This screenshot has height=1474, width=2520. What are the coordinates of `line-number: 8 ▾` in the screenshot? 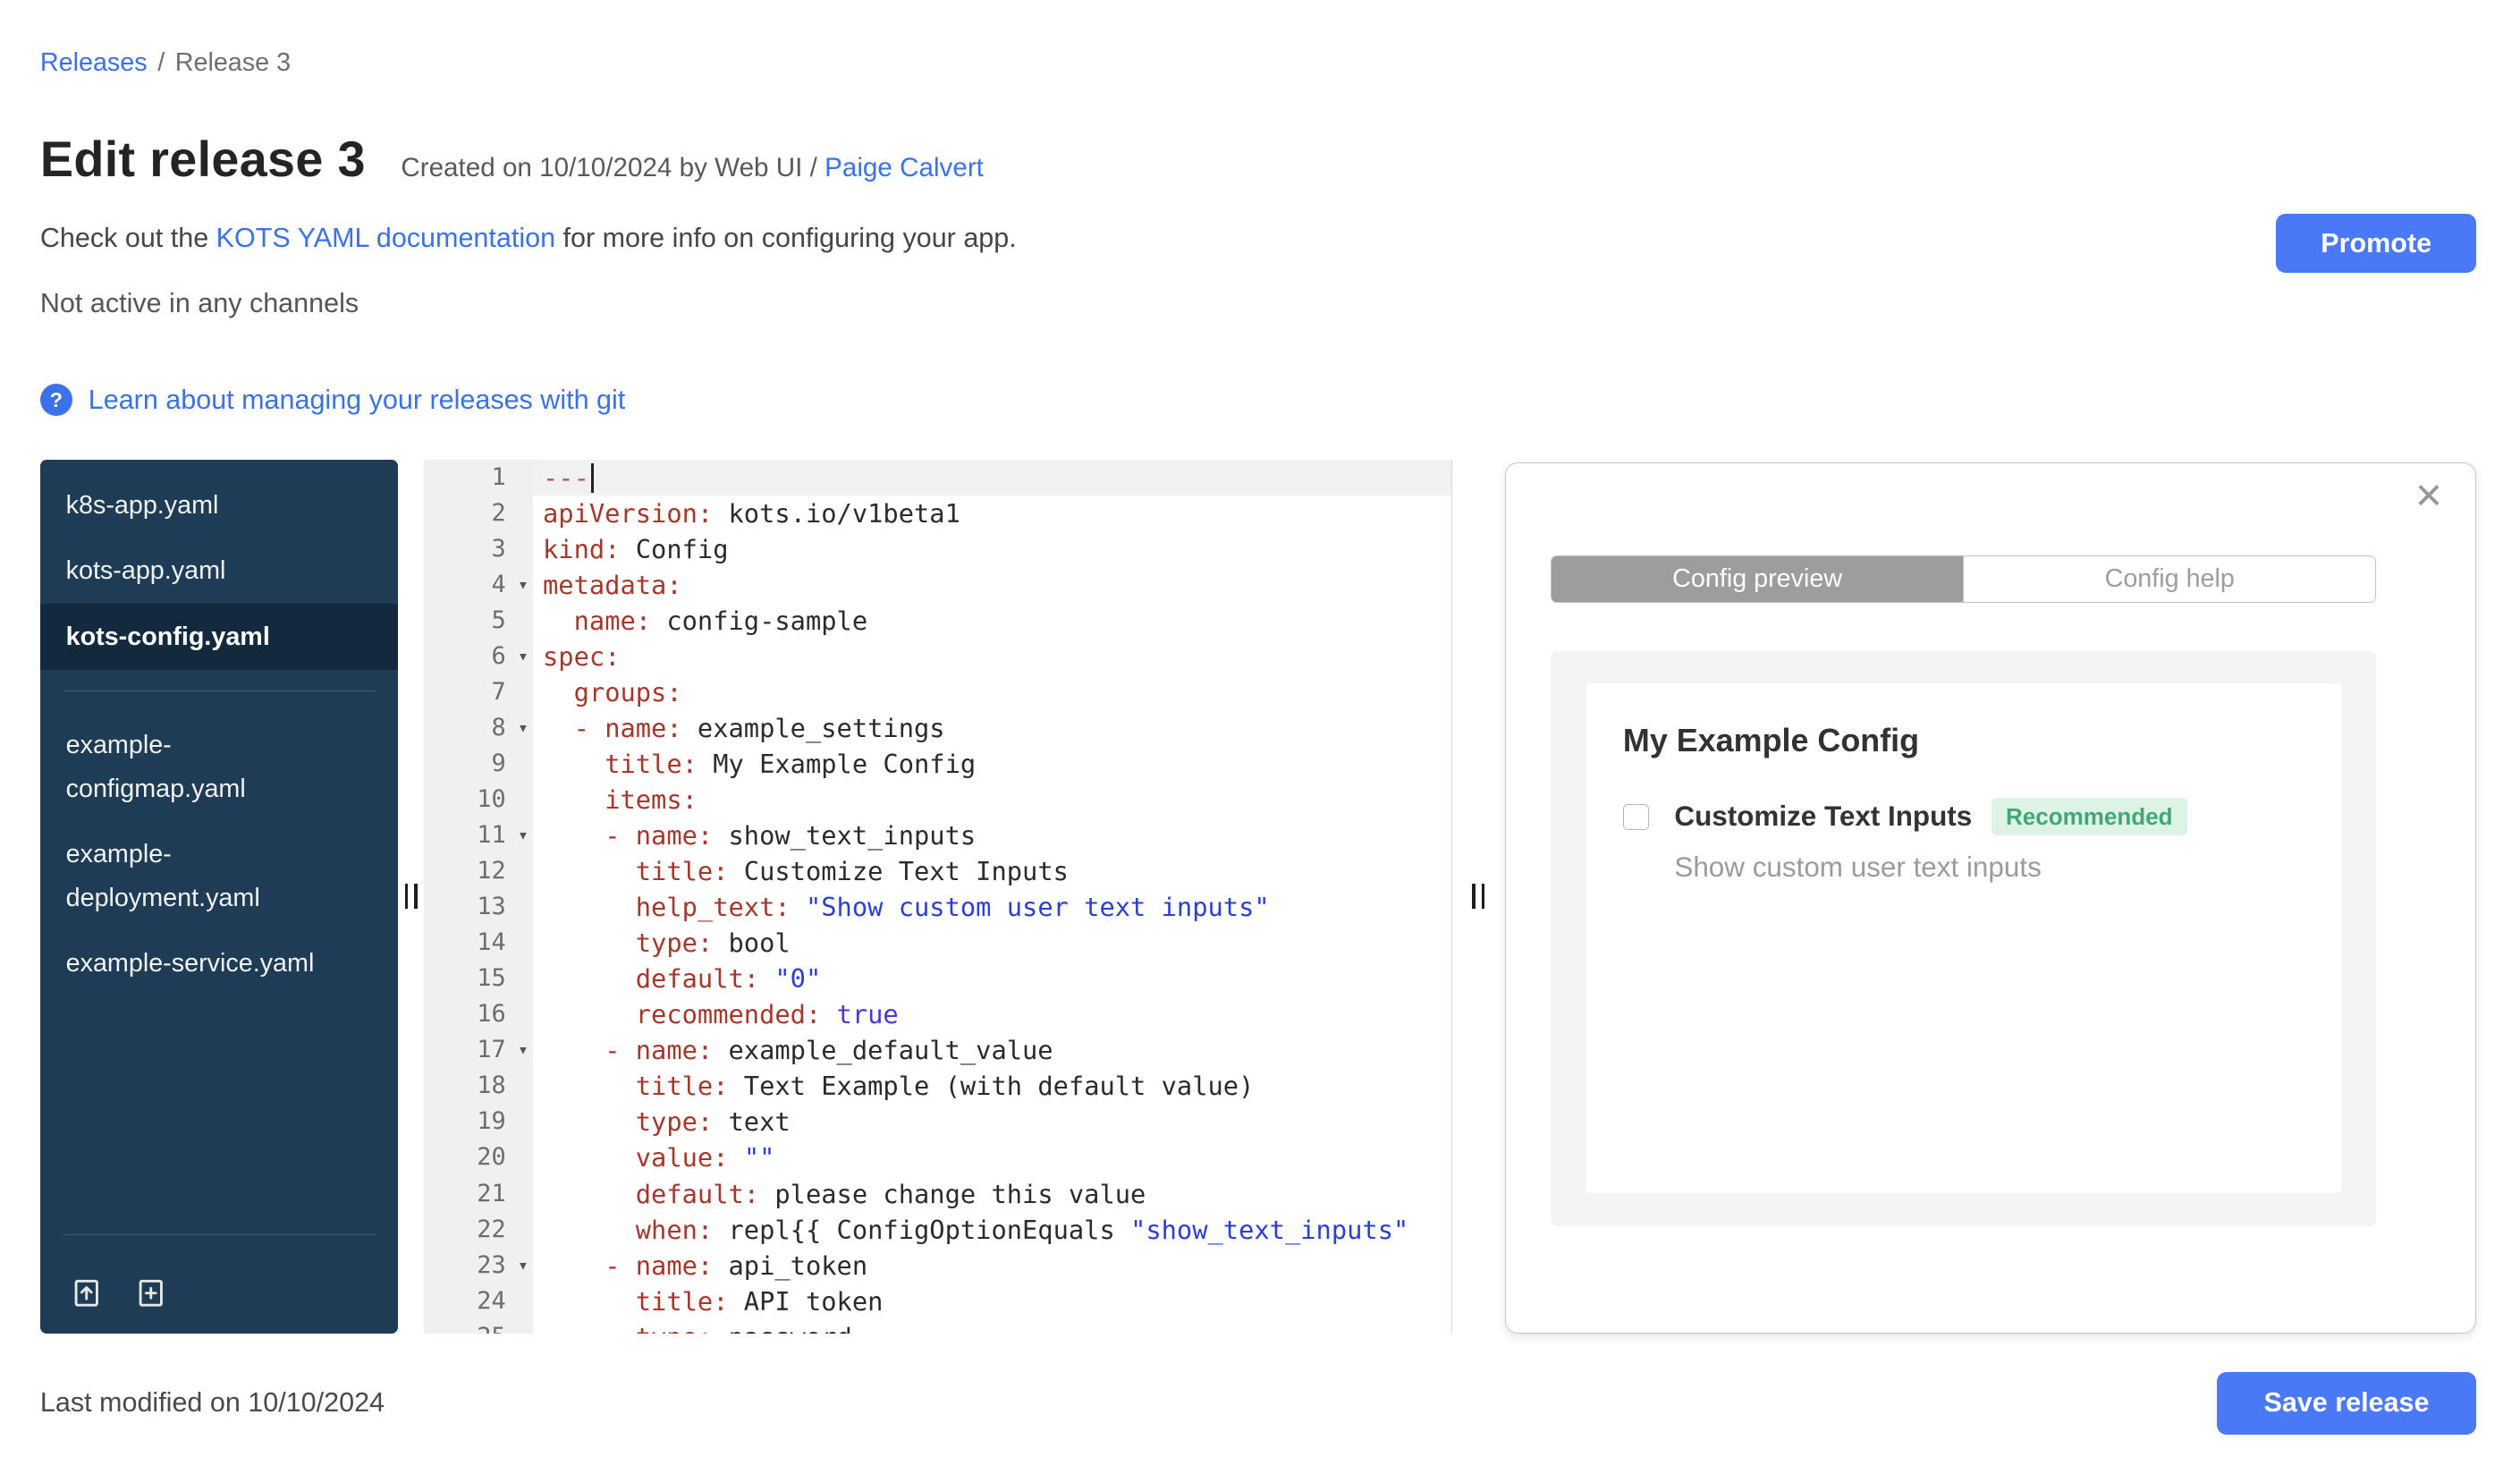 It's located at (478, 728).